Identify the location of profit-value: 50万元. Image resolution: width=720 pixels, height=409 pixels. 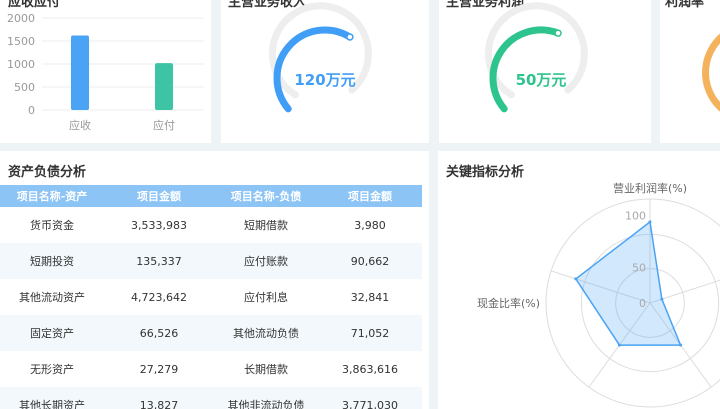
(541, 80).